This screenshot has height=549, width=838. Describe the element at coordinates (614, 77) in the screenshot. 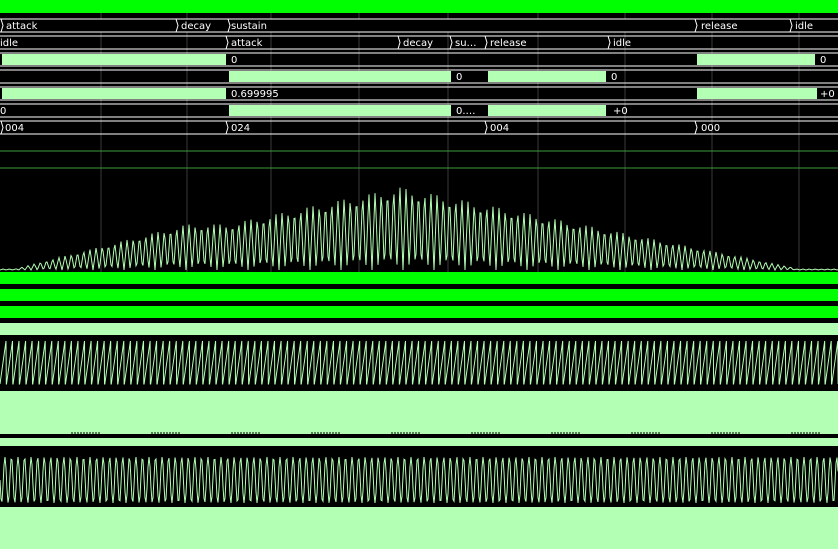

I see `row4-value-2: 0` at that location.